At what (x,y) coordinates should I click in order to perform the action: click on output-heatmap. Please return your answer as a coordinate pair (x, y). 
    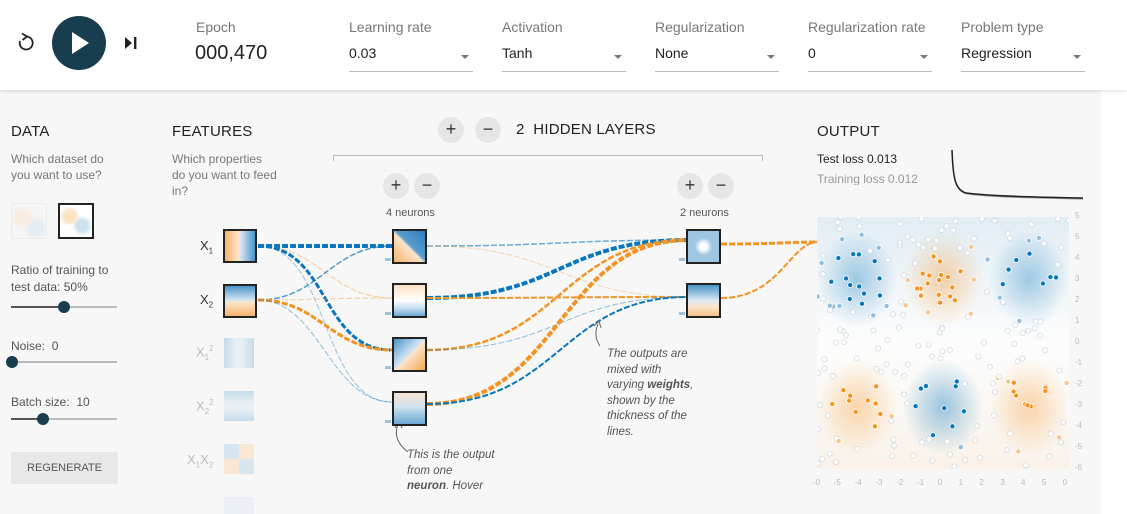
    Looking at the image, I should click on (943, 343).